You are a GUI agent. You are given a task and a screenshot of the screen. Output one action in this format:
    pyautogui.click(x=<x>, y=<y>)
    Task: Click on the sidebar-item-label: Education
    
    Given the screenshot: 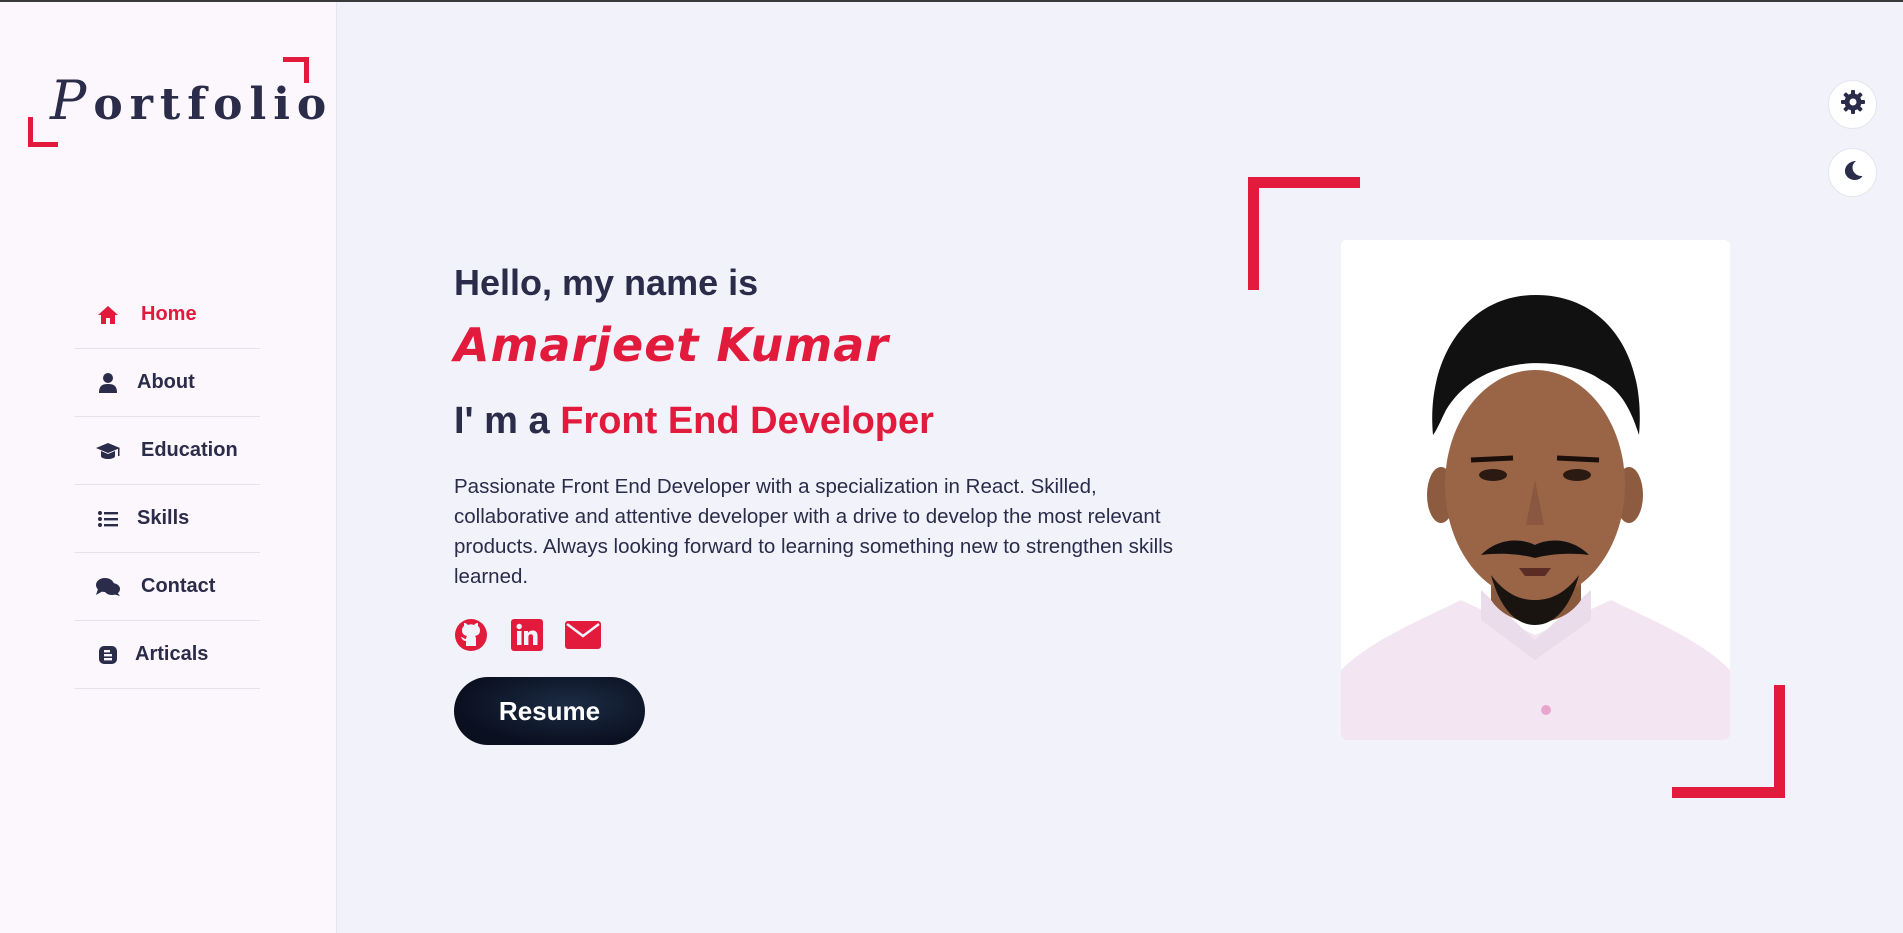 What is the action you would take?
    pyautogui.click(x=189, y=450)
    